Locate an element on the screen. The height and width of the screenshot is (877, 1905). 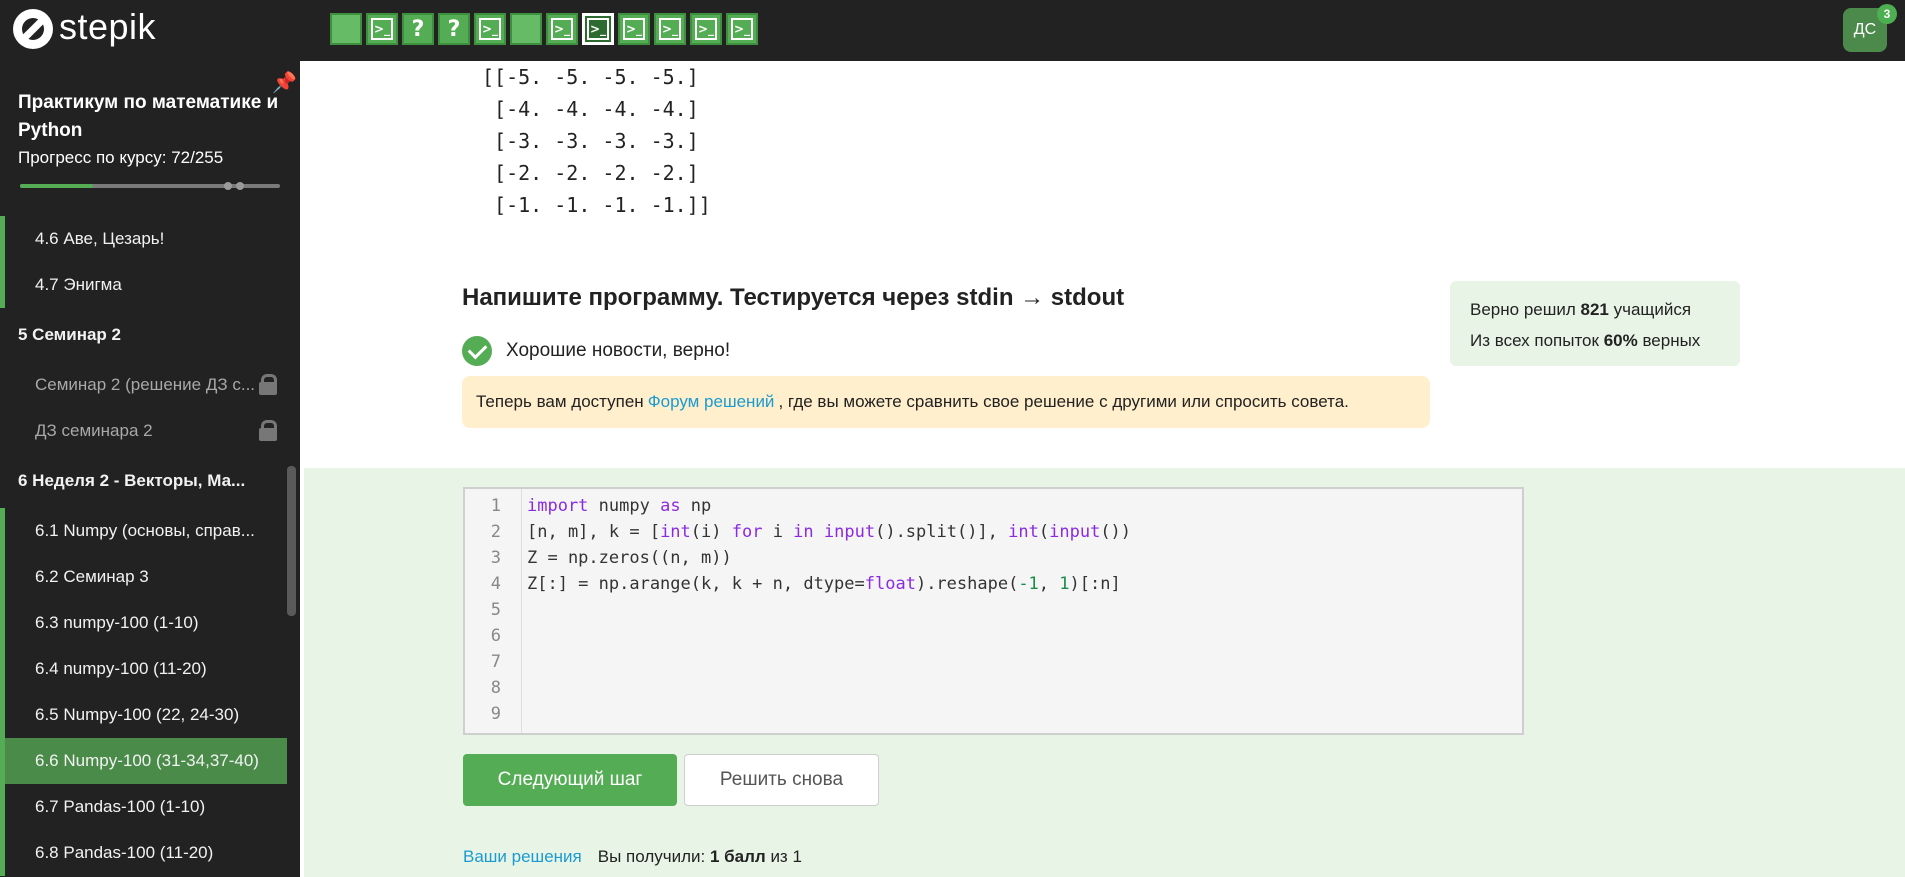
line-number: 5 is located at coordinates (495, 610).